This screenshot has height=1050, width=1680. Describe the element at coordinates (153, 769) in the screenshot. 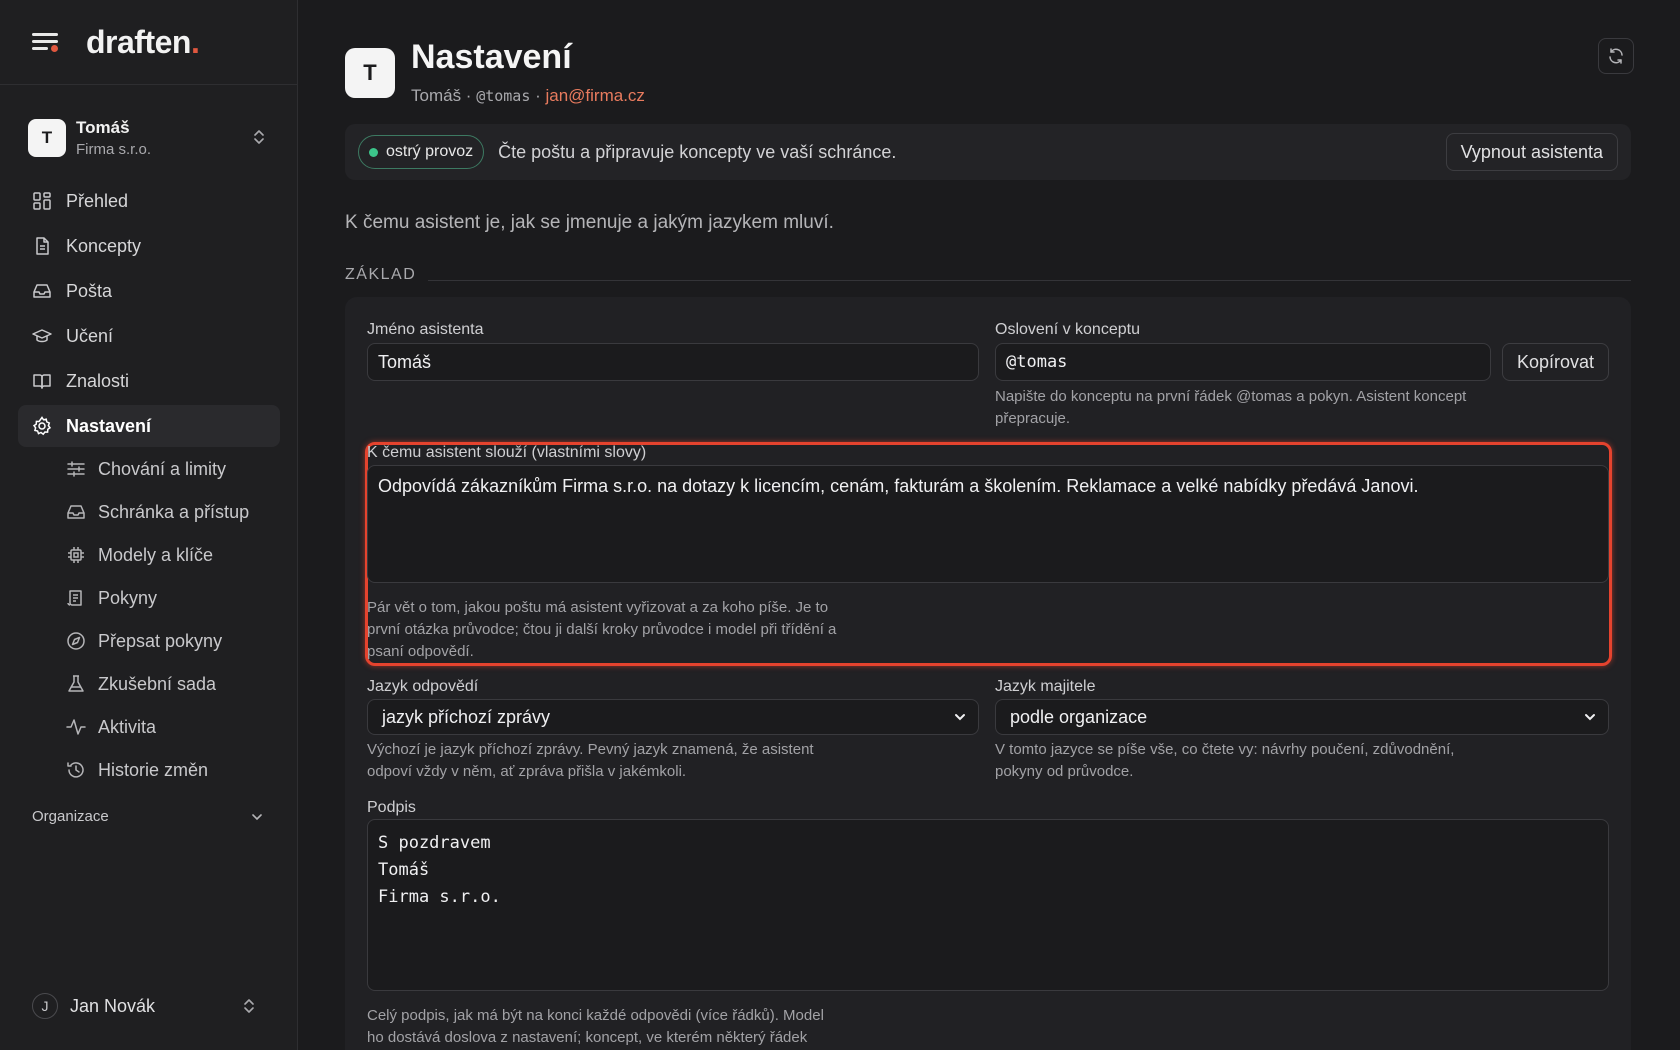

I see `subnav-label: Historie změn` at that location.